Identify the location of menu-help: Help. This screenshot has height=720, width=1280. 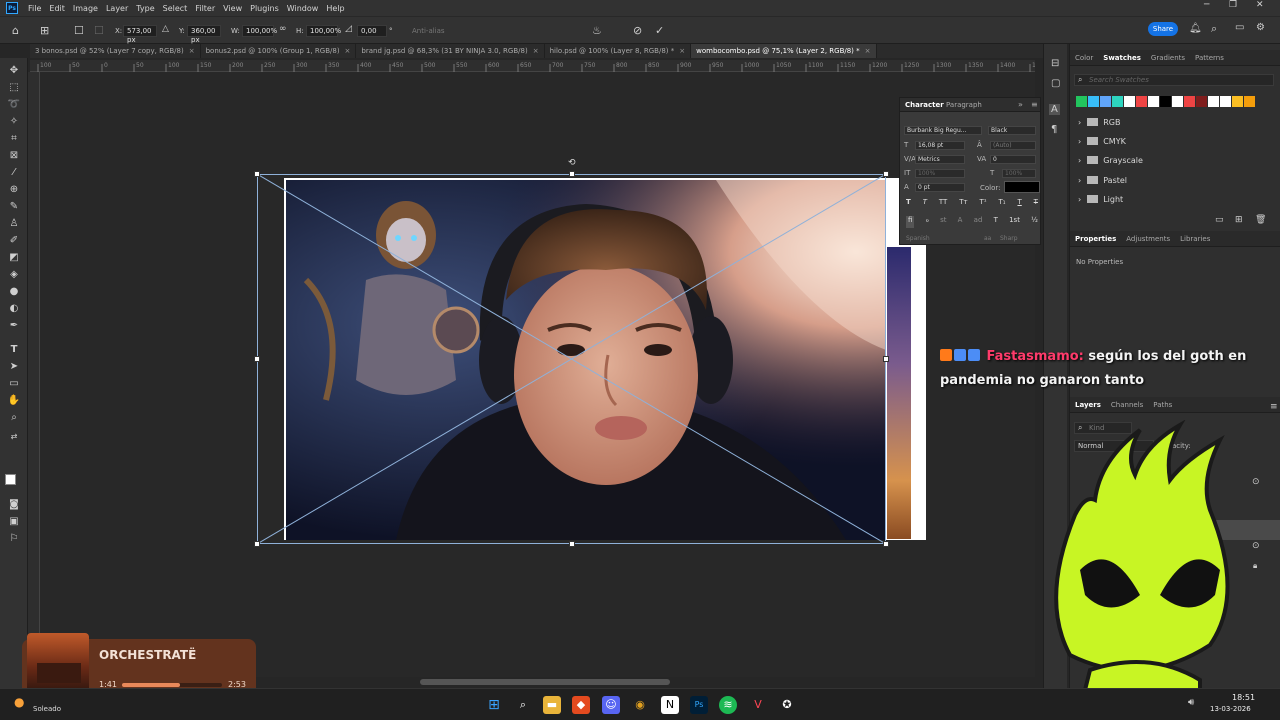
(335, 8).